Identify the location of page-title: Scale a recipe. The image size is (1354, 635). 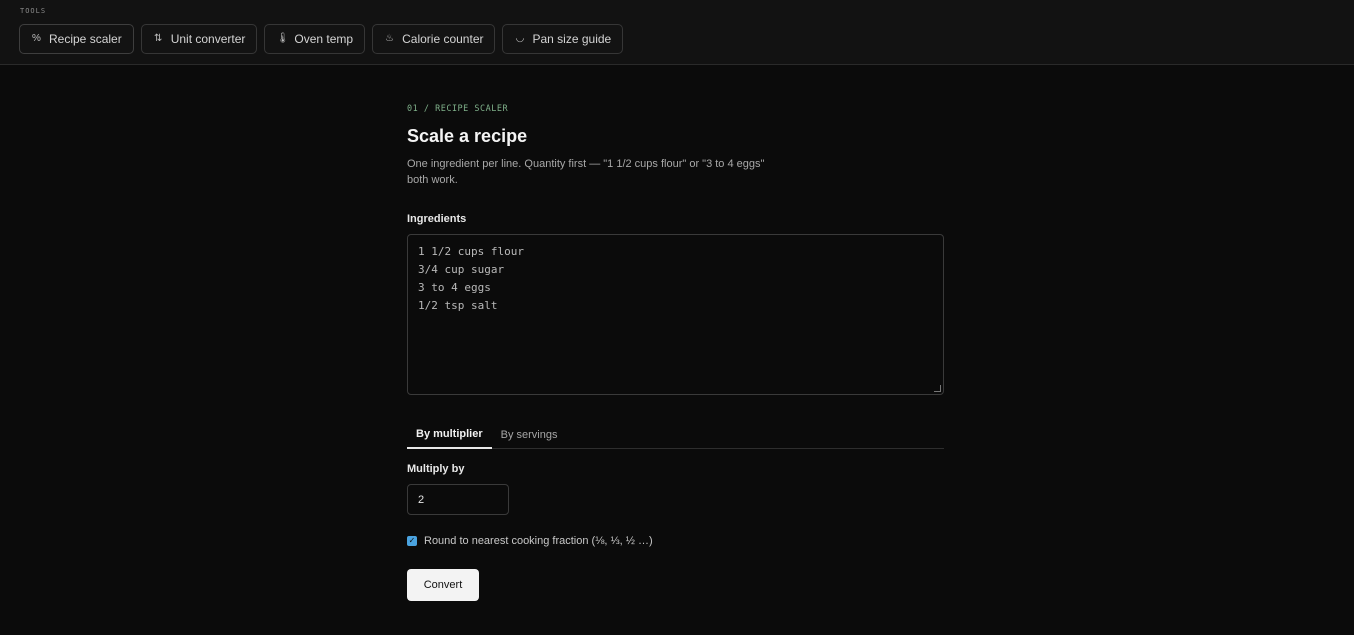
(467, 136).